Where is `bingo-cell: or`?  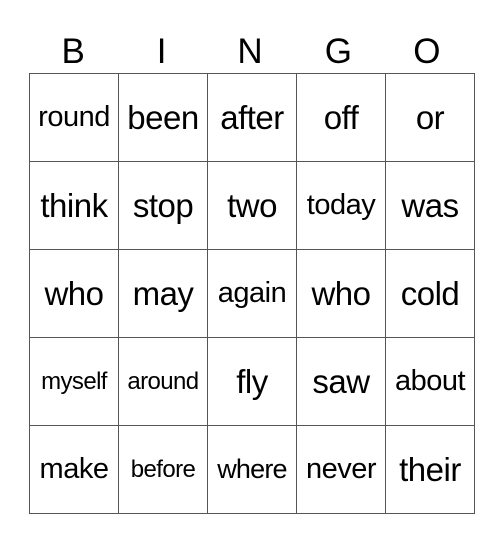
bingo-cell: or is located at coordinates (430, 117).